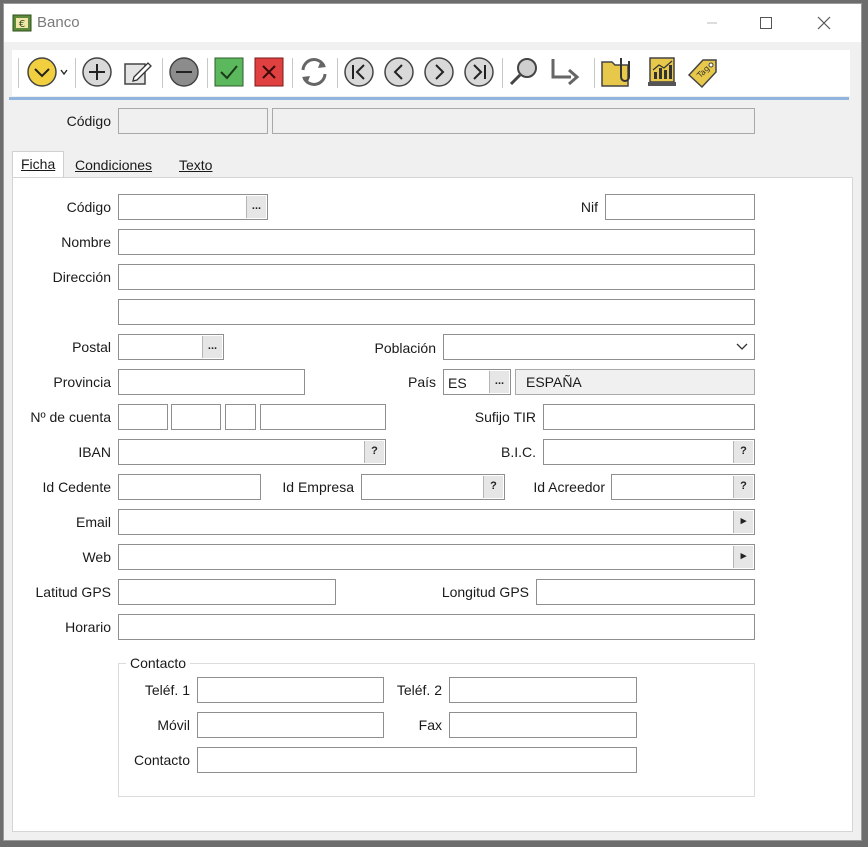  I want to click on telef2-input, so click(543, 690).